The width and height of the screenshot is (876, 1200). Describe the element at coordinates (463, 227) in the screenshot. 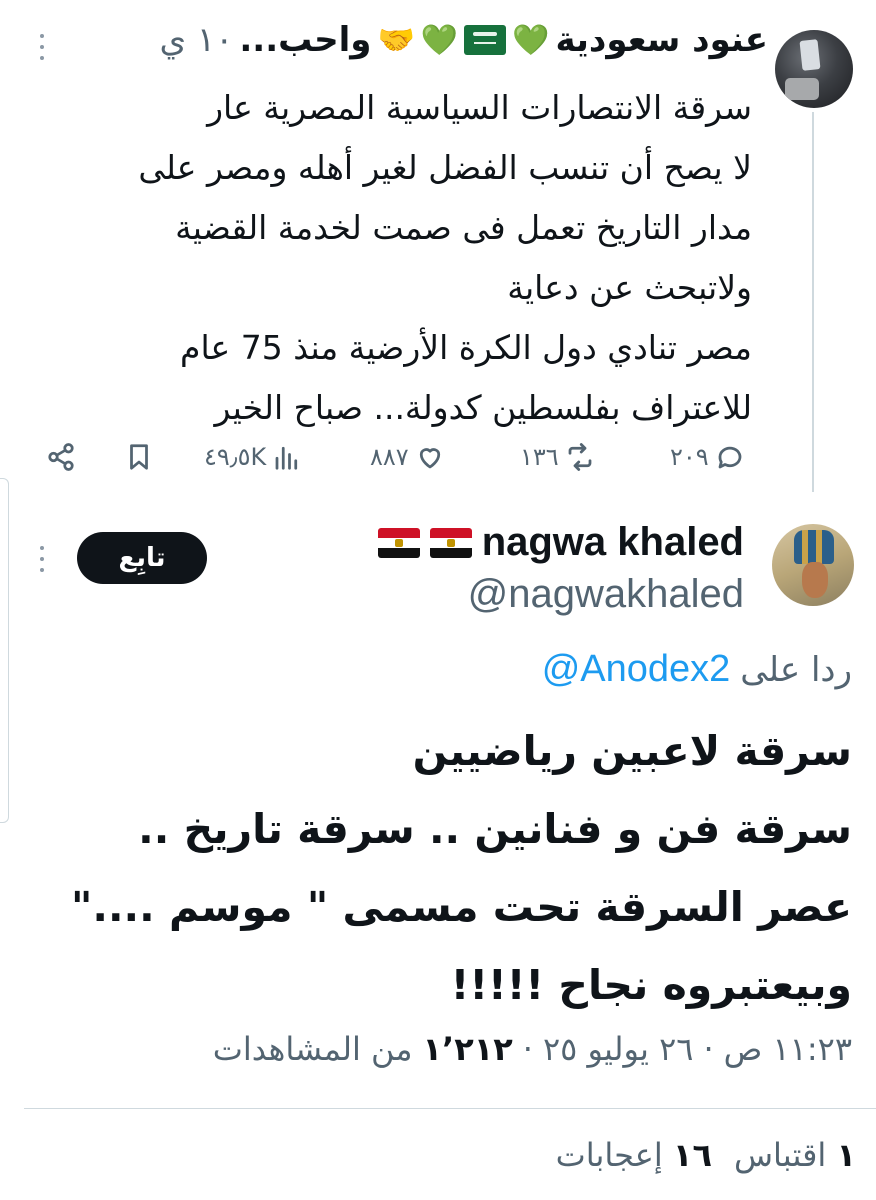

I see `parent-text-line: مدار التاريخ تعمل فى صمت لخدمة القضية` at that location.